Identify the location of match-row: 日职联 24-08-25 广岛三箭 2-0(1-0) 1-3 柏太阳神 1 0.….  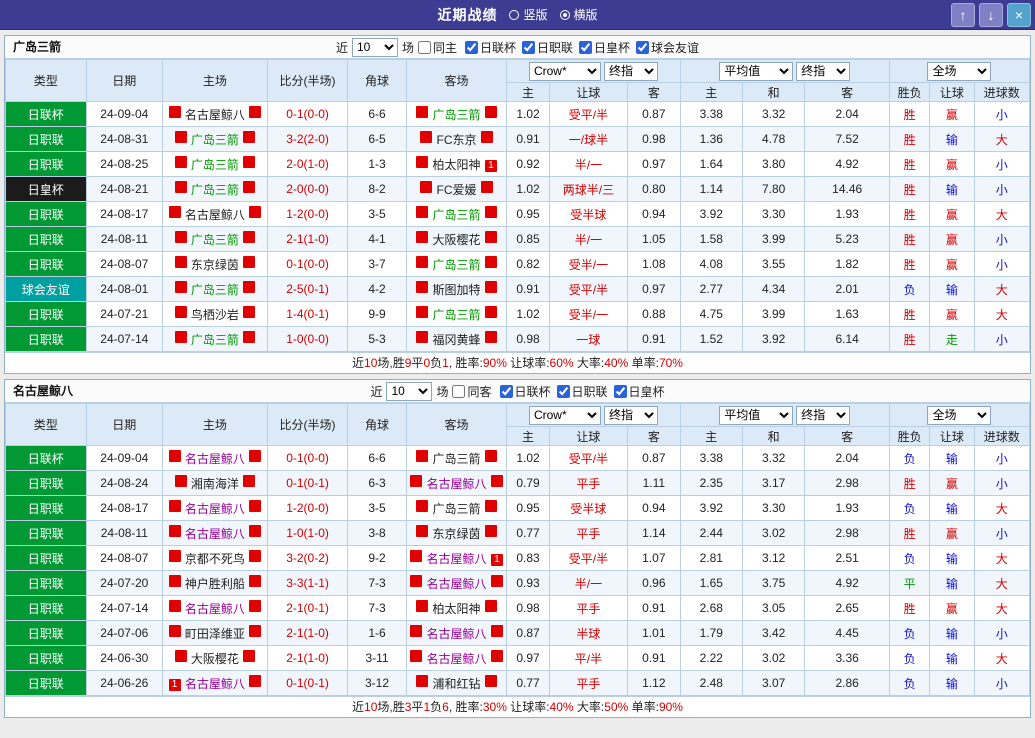
(518, 164).